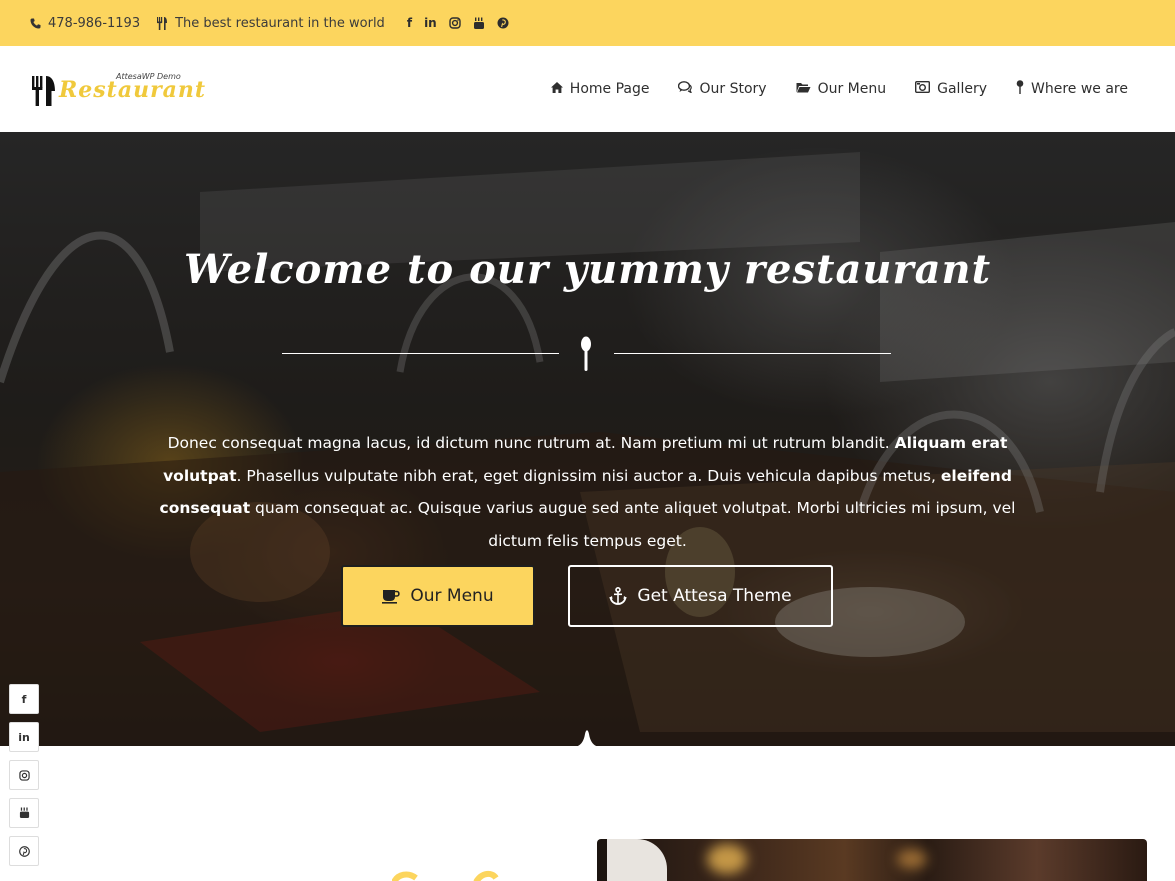  What do you see at coordinates (685, 88) in the screenshot?
I see `comments-icon` at bounding box center [685, 88].